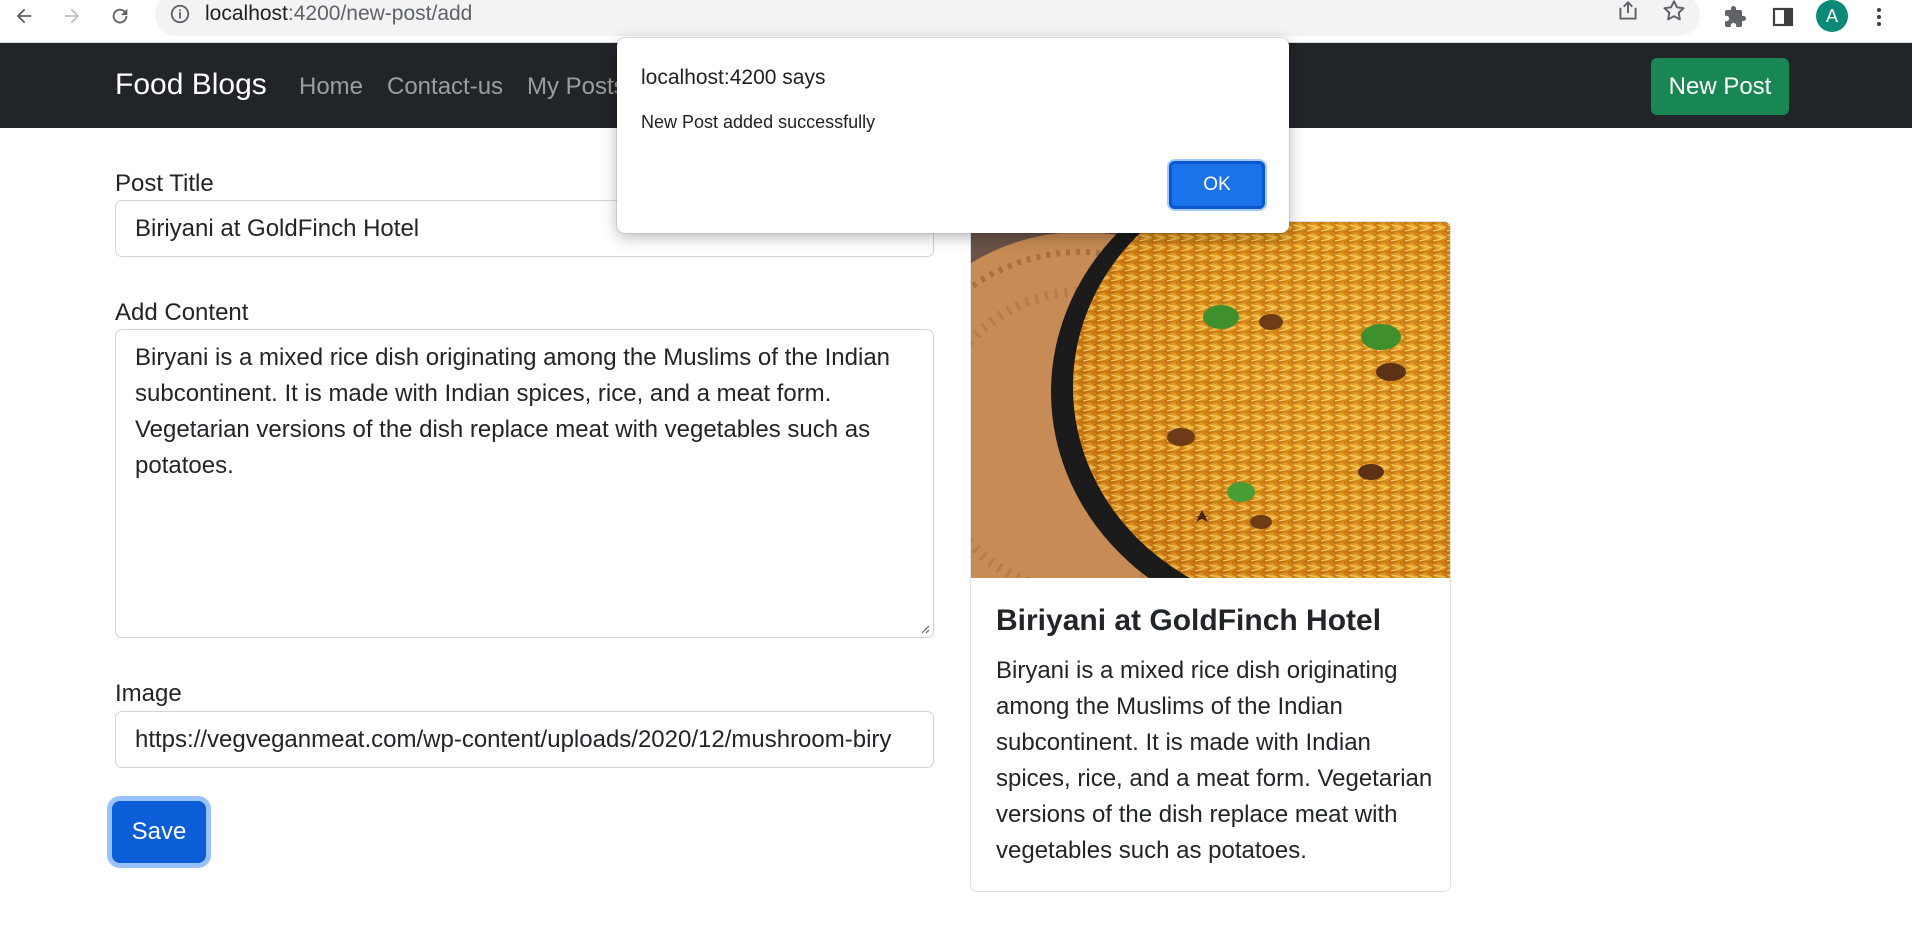 The height and width of the screenshot is (952, 1912). Describe the element at coordinates (1735, 17) in the screenshot. I see `extensions-icon` at that location.